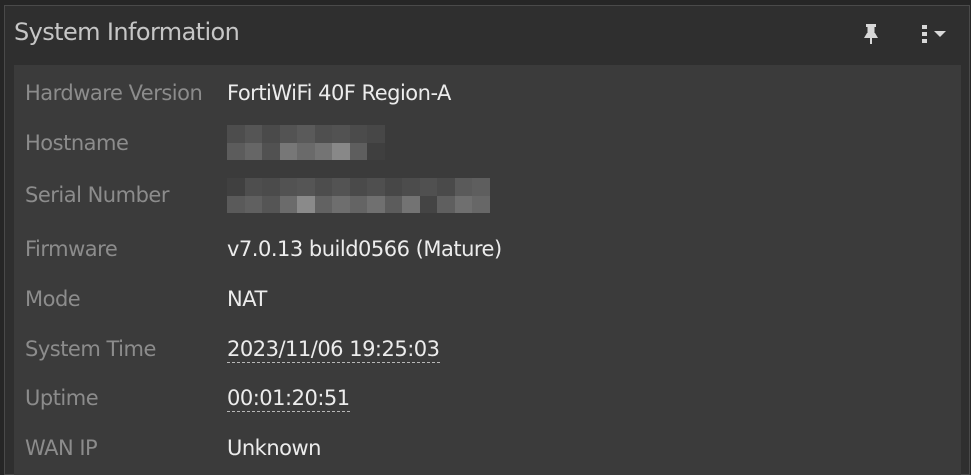 Image resolution: width=971 pixels, height=475 pixels. I want to click on uptime-label: Uptime, so click(62, 398).